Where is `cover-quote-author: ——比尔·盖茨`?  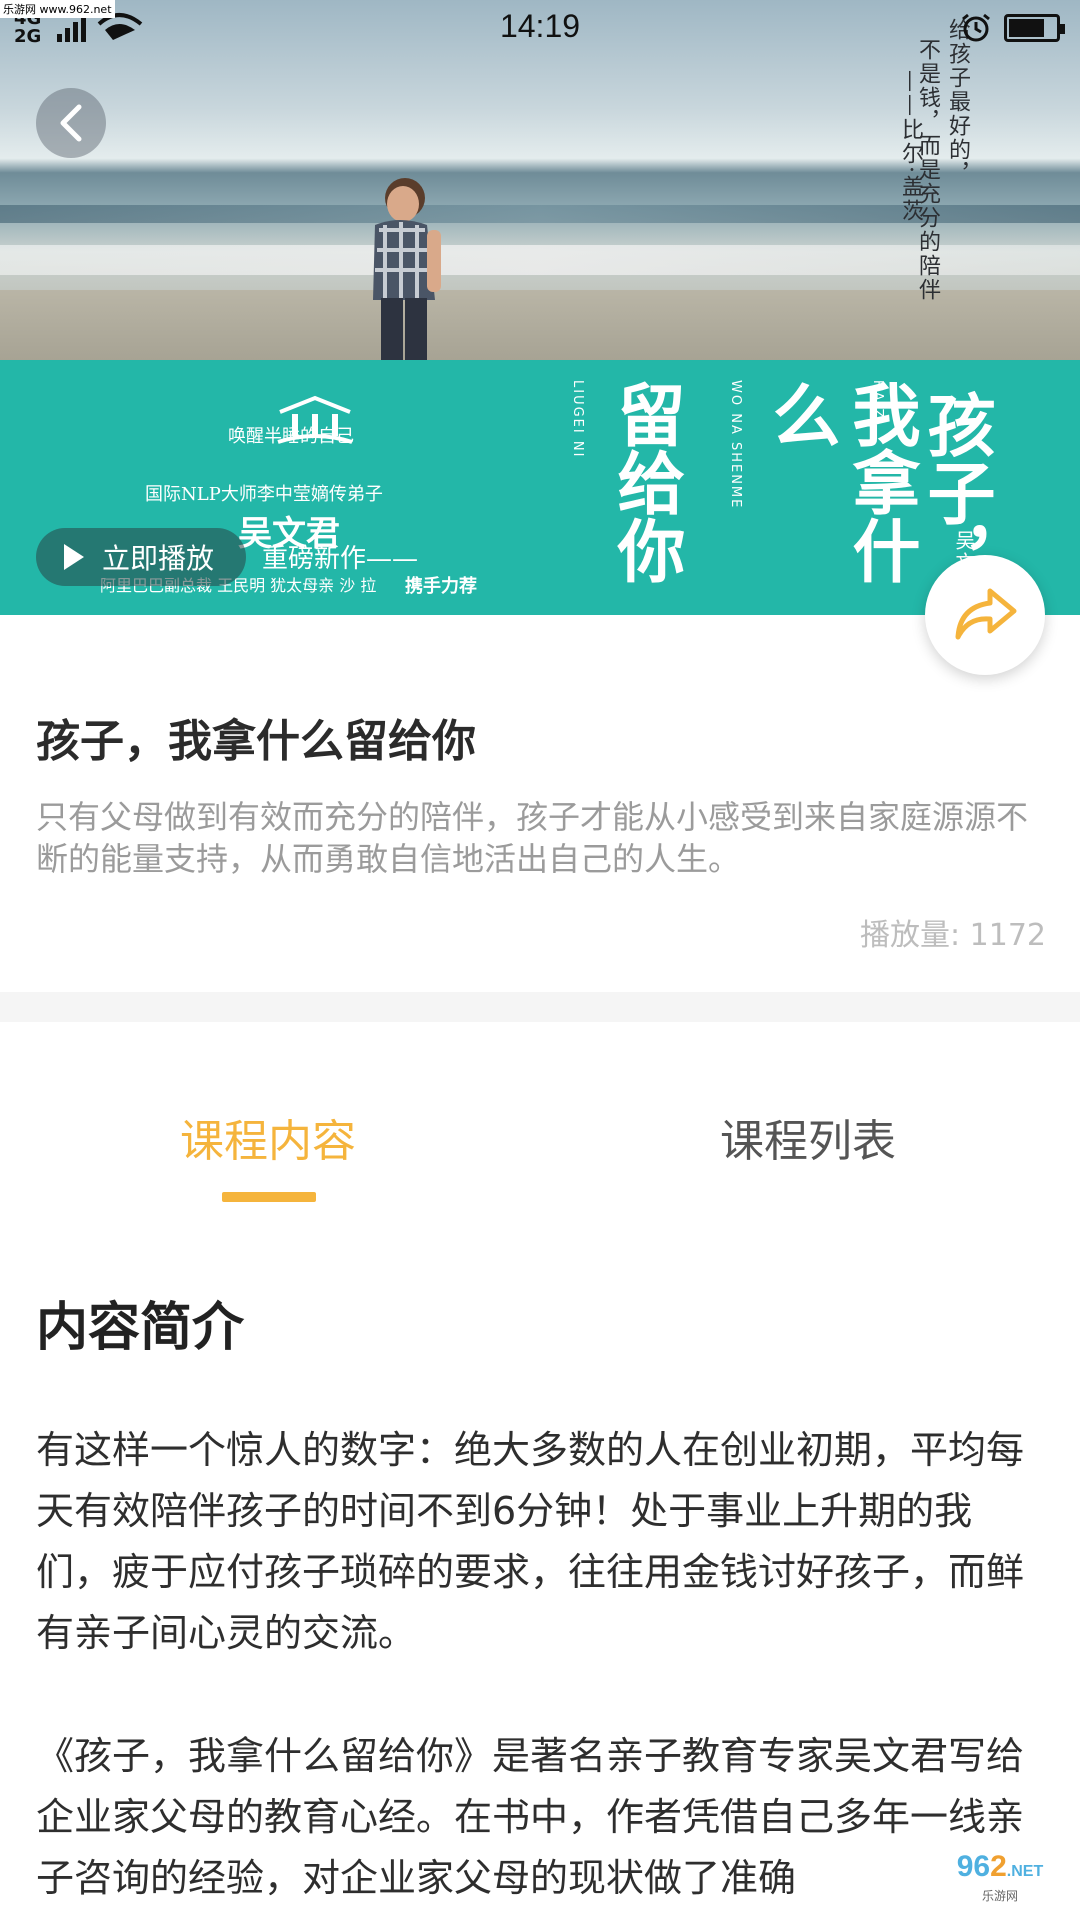 cover-quote-author: ——比尔·盖茨 is located at coordinates (910, 146).